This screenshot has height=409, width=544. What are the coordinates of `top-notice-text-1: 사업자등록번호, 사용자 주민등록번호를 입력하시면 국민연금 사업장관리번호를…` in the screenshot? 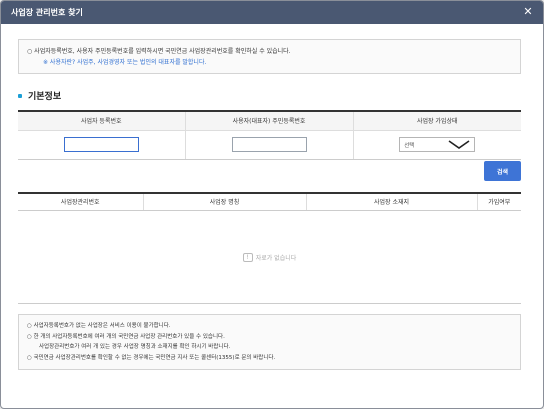 It's located at (162, 51).